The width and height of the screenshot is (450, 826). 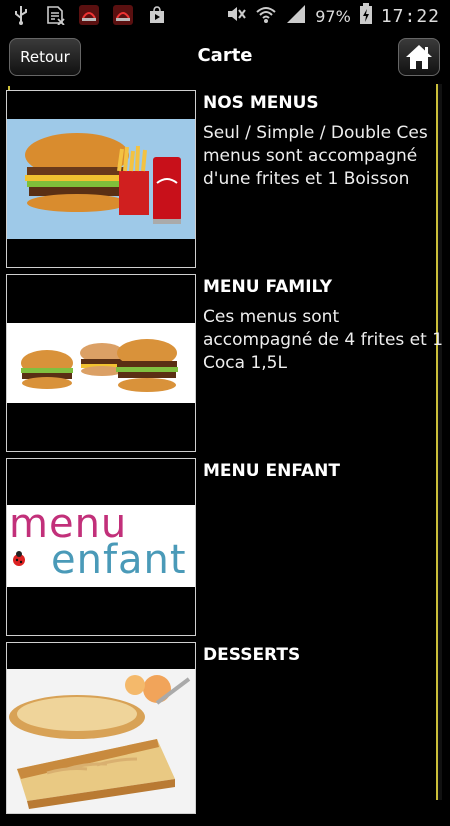 What do you see at coordinates (101, 741) in the screenshot?
I see `tart-image` at bounding box center [101, 741].